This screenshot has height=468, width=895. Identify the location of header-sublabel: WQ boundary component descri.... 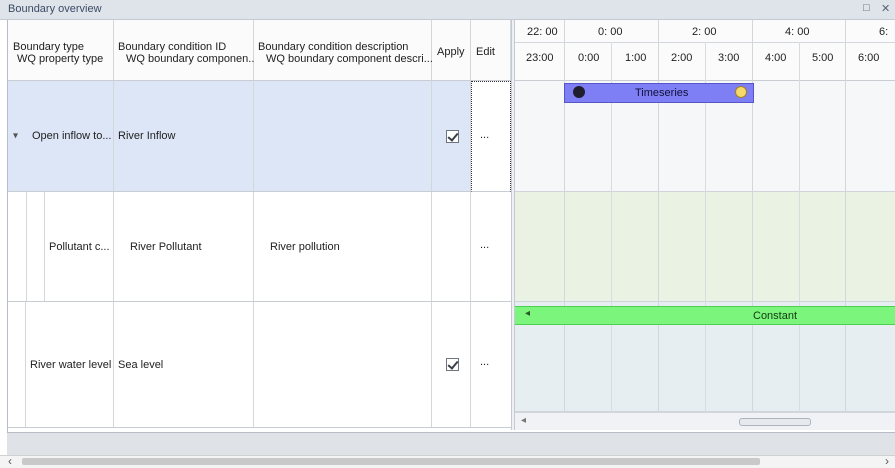
(349, 59).